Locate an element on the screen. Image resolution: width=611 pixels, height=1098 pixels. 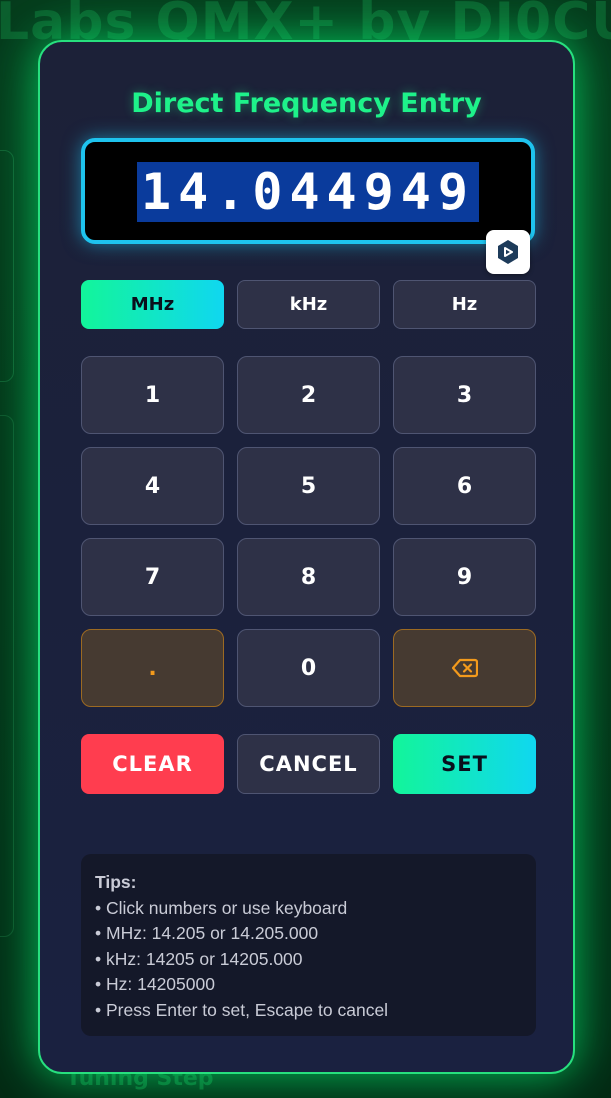
backspace-button is located at coordinates (464, 668).